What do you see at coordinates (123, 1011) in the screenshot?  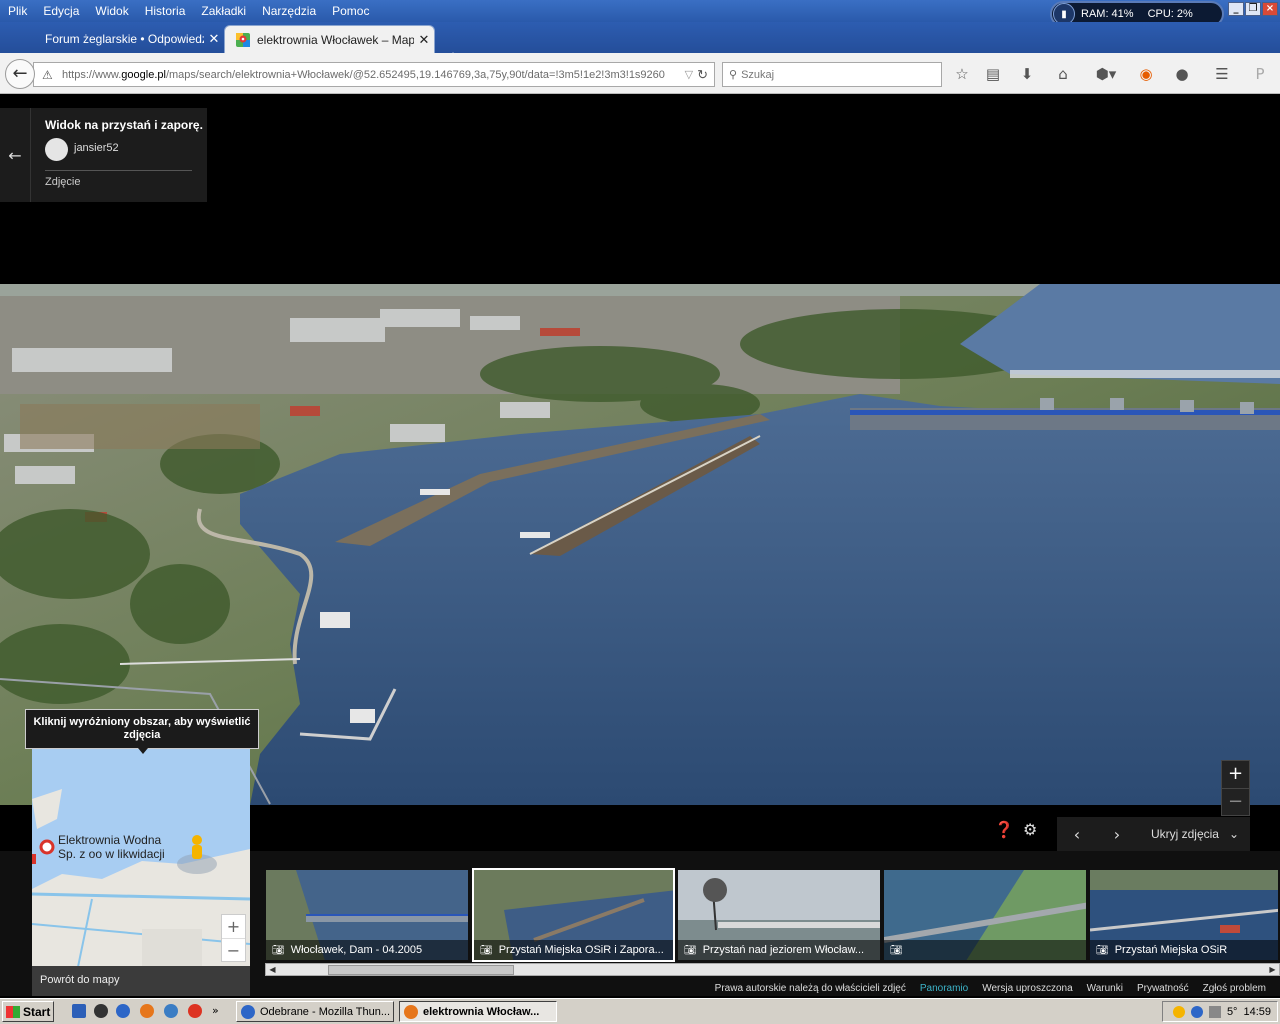 I see `quicklaunch-thunderbird-icon` at bounding box center [123, 1011].